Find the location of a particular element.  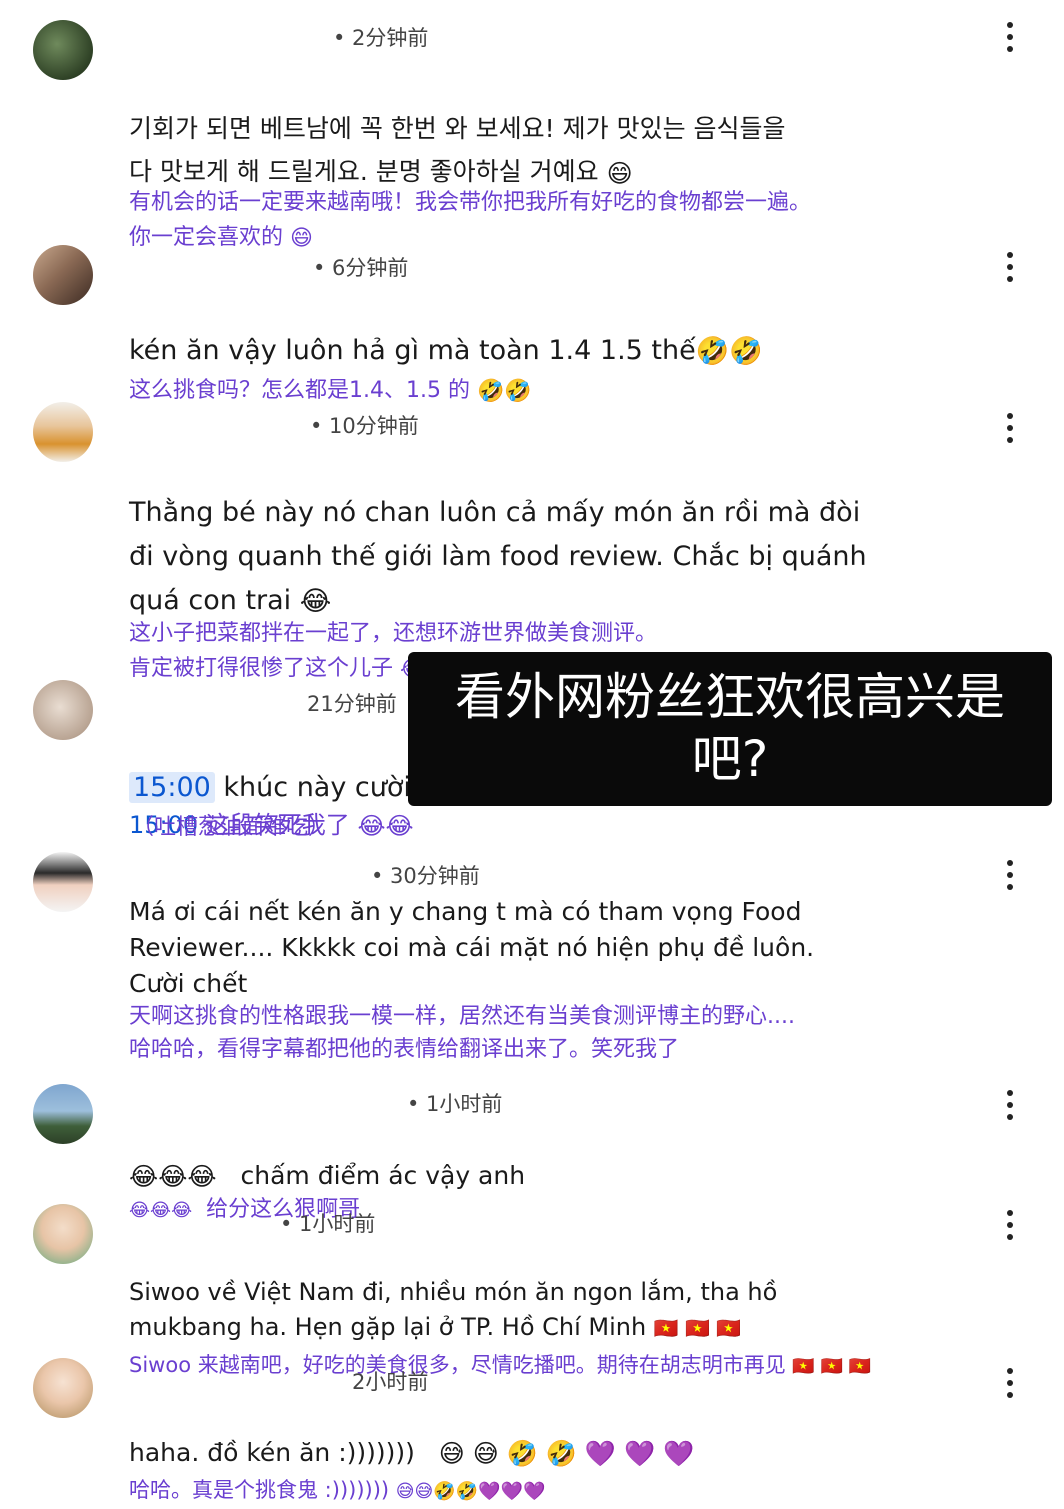

comment-time: • 30分钟前 is located at coordinates (425, 876).